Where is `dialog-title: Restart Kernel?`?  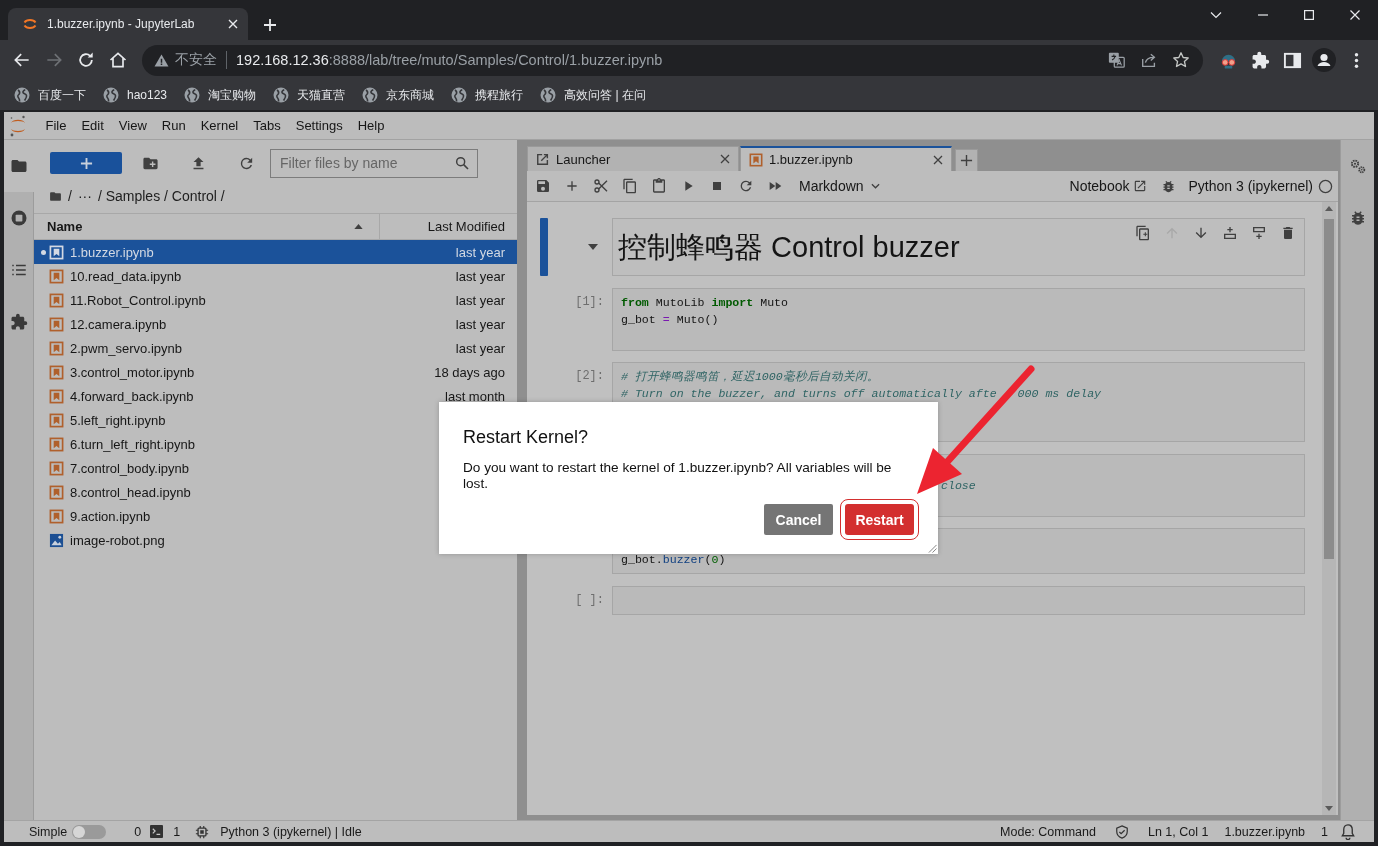
dialog-title: Restart Kernel? is located at coordinates (526, 437).